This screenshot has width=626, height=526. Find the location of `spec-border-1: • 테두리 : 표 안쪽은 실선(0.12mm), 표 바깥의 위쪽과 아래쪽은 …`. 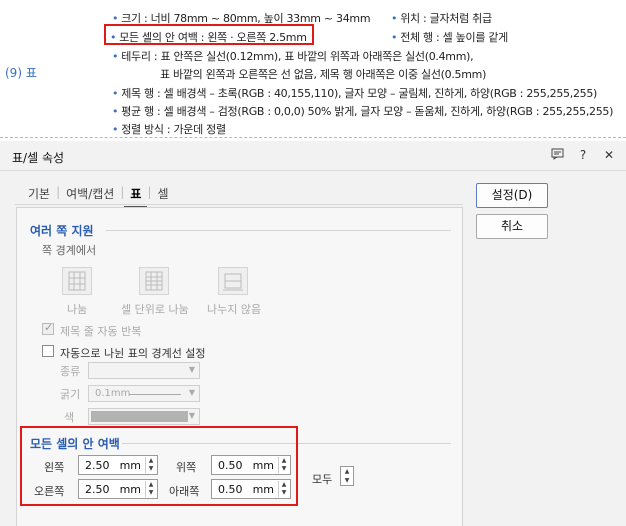

spec-border-1: • 테두리 : 표 안쪽은 실선(0.12mm), 표 바깥의 위쪽과 아래쪽은 … is located at coordinates (293, 56).